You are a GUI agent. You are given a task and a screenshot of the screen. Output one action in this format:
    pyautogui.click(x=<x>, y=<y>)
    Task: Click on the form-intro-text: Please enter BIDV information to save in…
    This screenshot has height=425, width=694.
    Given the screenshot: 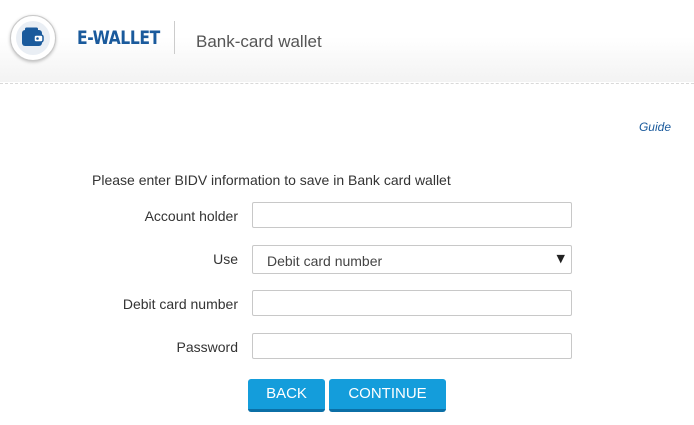 What is the action you would take?
    pyautogui.click(x=271, y=180)
    